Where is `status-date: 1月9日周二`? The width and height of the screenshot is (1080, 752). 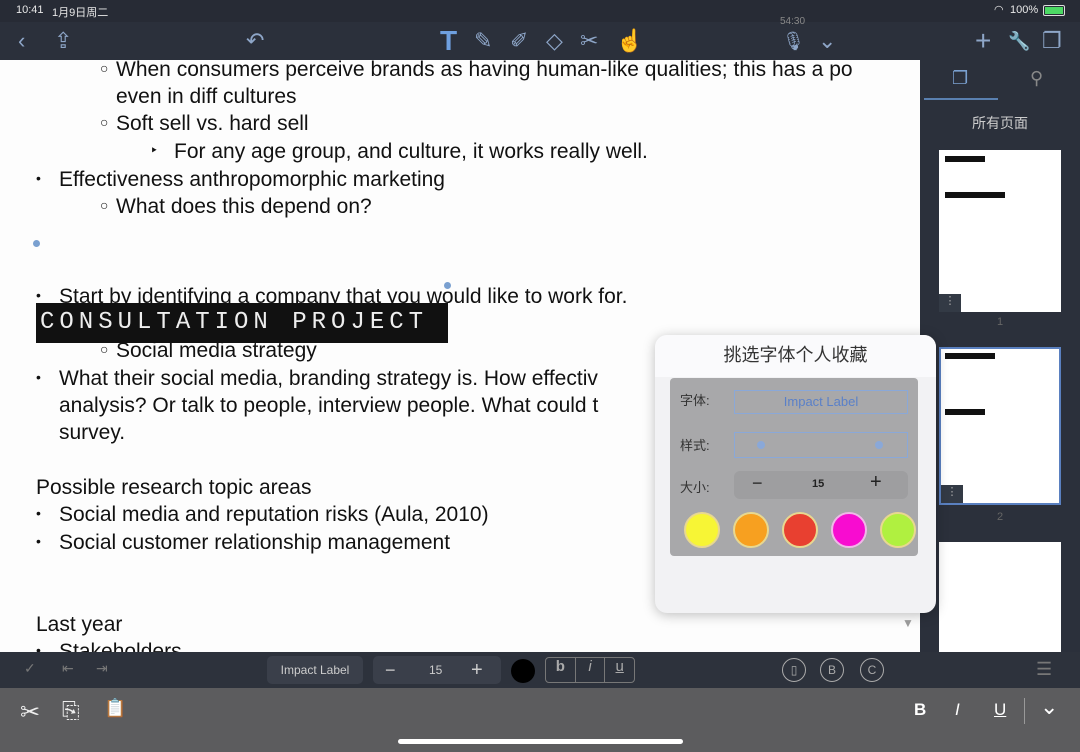
status-date: 1月9日周二 is located at coordinates (80, 13).